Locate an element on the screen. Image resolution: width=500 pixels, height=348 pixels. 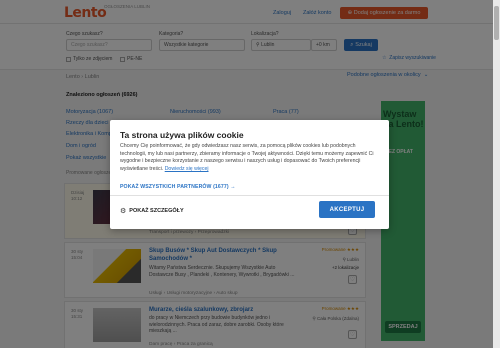
divider is located at coordinates (249, 195).